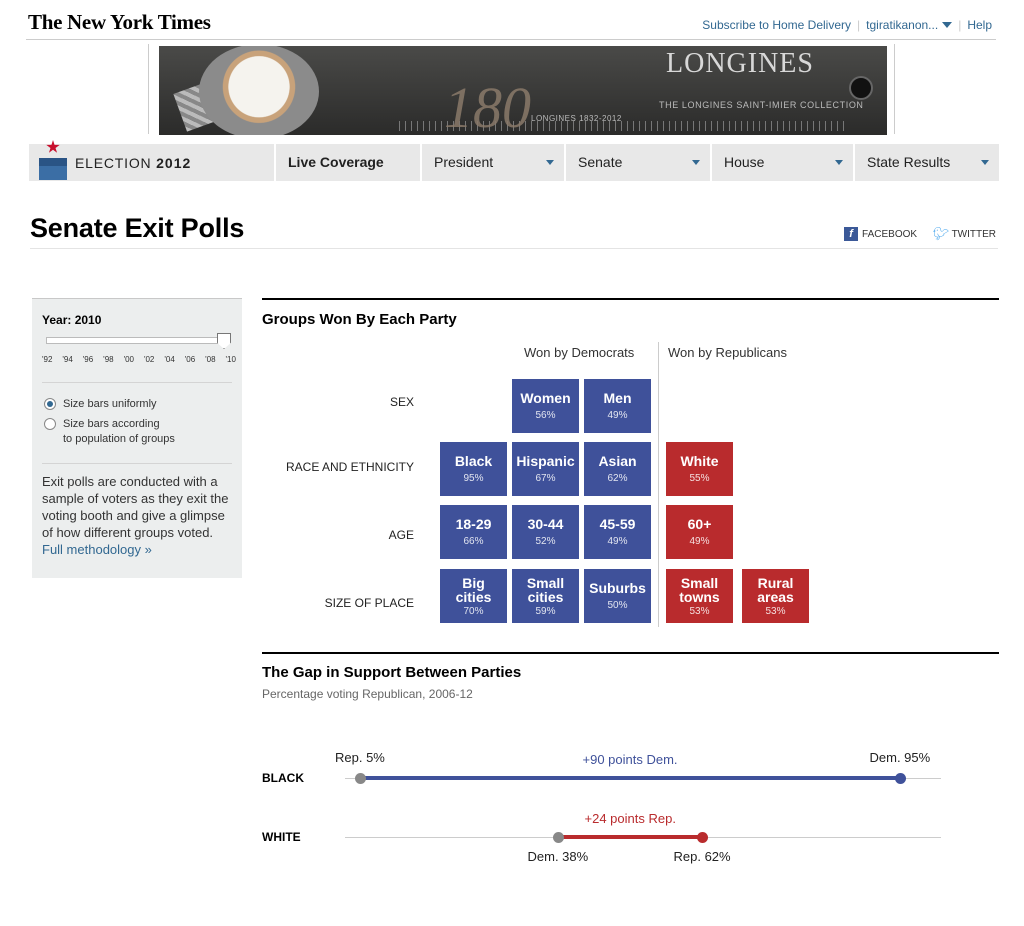 The width and height of the screenshot is (1024, 926). Describe the element at coordinates (88, 359) in the screenshot. I see `year-tick-label: '96` at that location.